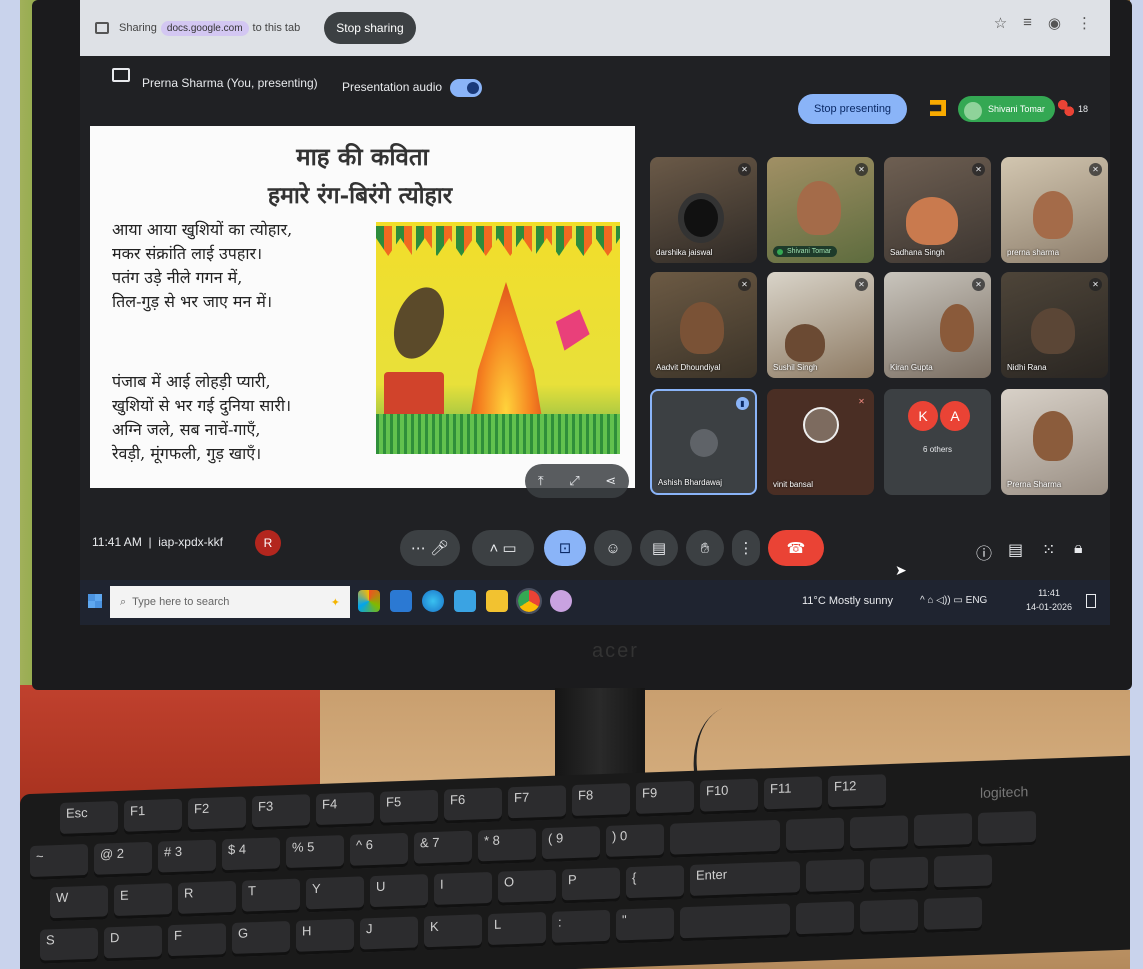 The height and width of the screenshot is (969, 1143). What do you see at coordinates (937, 210) in the screenshot?
I see `participant-tile: ✕ Sadhana Singh` at bounding box center [937, 210].